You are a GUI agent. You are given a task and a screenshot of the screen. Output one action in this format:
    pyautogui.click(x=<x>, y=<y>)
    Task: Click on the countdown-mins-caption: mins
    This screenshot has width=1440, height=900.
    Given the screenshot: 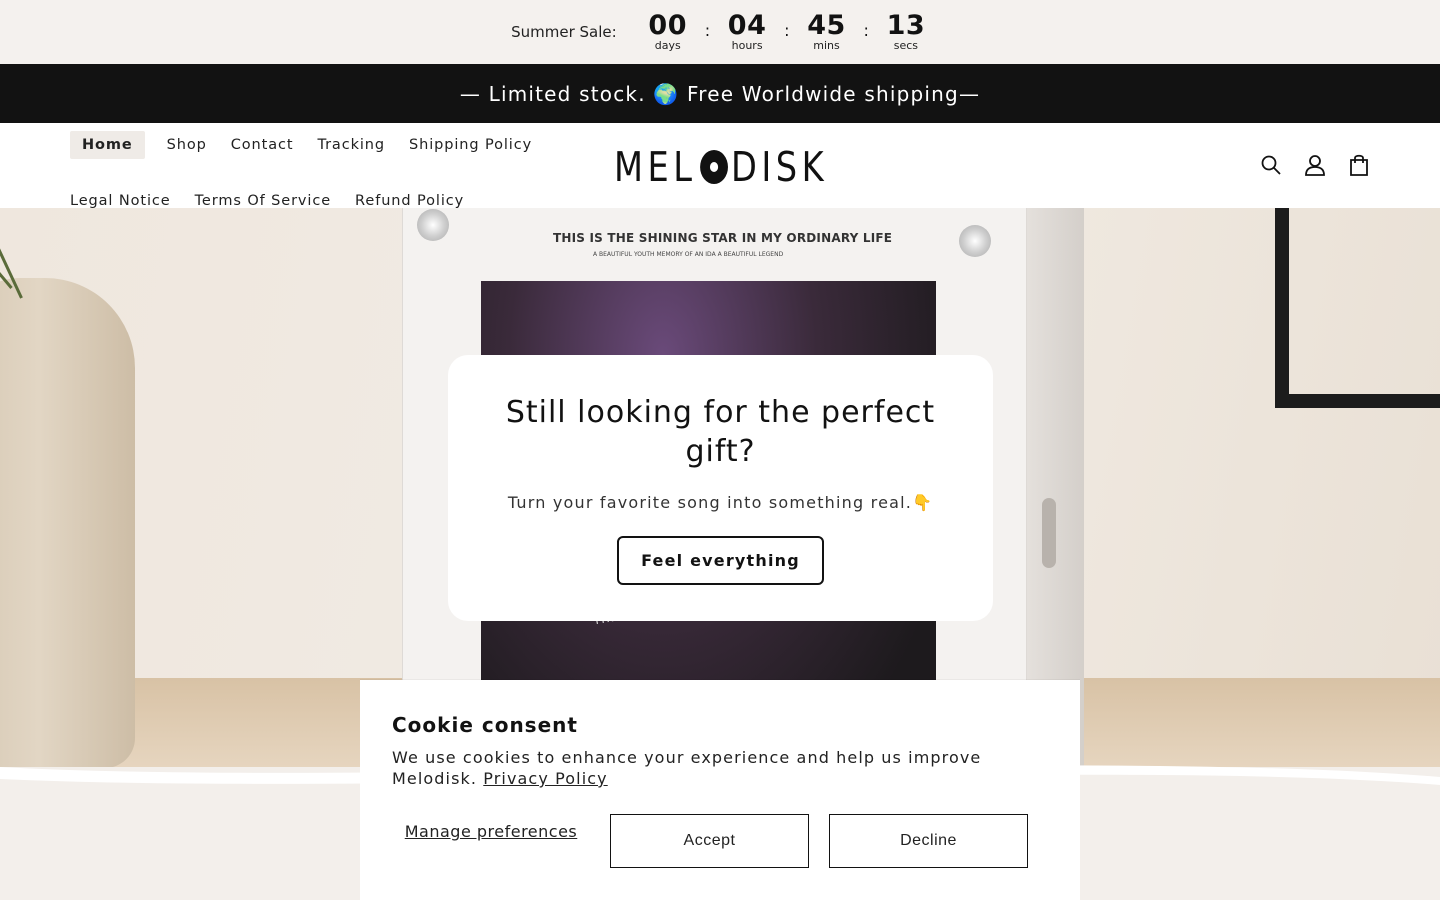 What is the action you would take?
    pyautogui.click(x=826, y=45)
    